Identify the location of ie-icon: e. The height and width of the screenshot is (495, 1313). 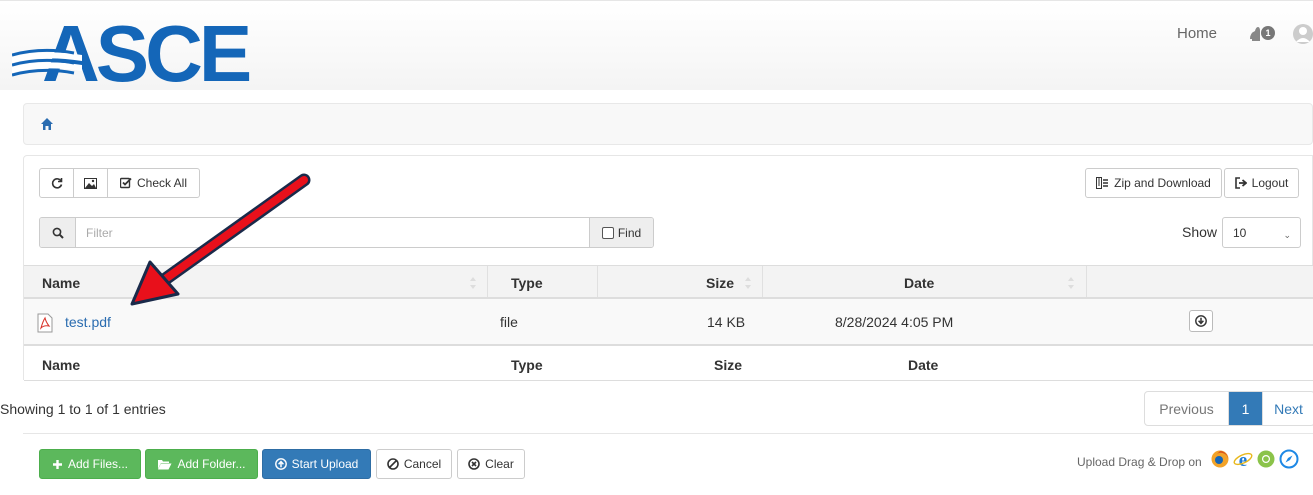
(1243, 459).